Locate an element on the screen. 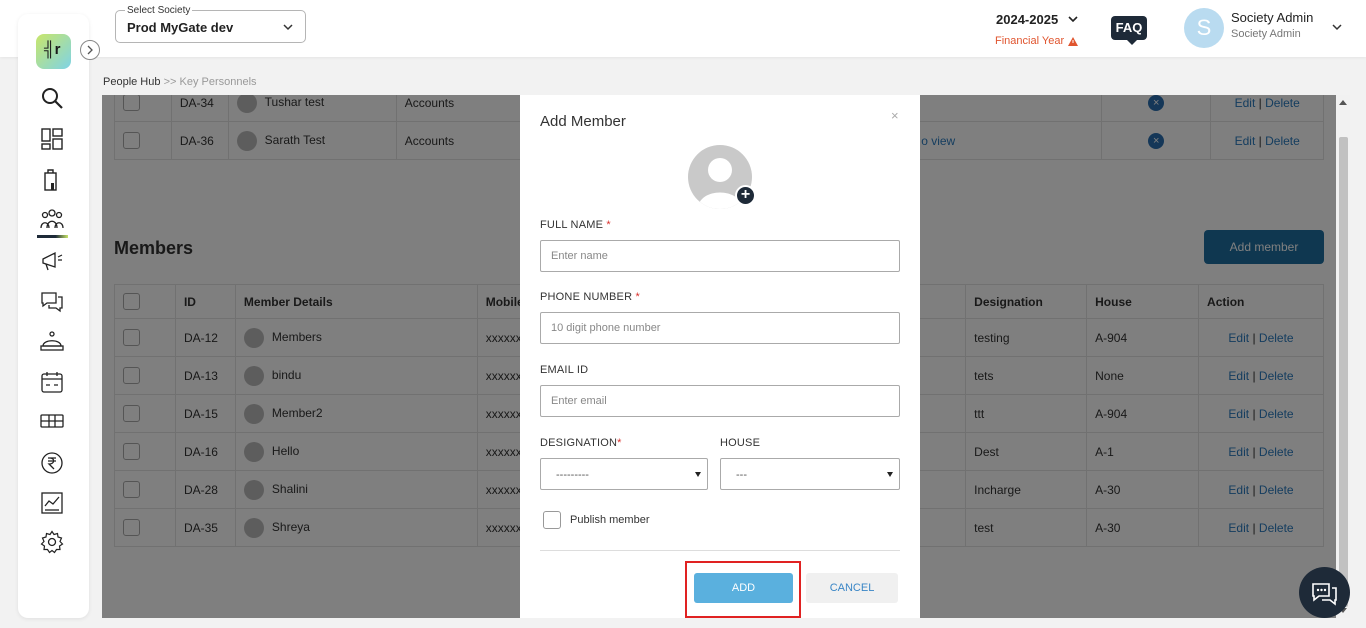  phone-label-text: PHONE NUMBER is located at coordinates (586, 297).